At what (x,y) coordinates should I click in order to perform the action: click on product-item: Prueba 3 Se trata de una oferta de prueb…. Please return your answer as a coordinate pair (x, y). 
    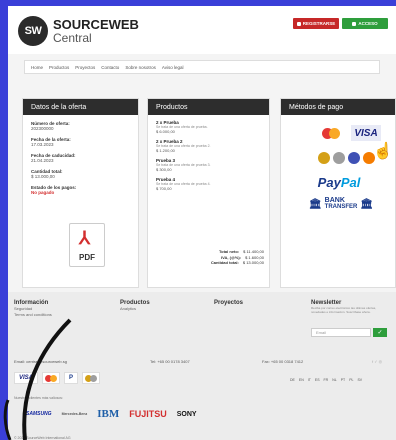
    Looking at the image, I should click on (208, 165).